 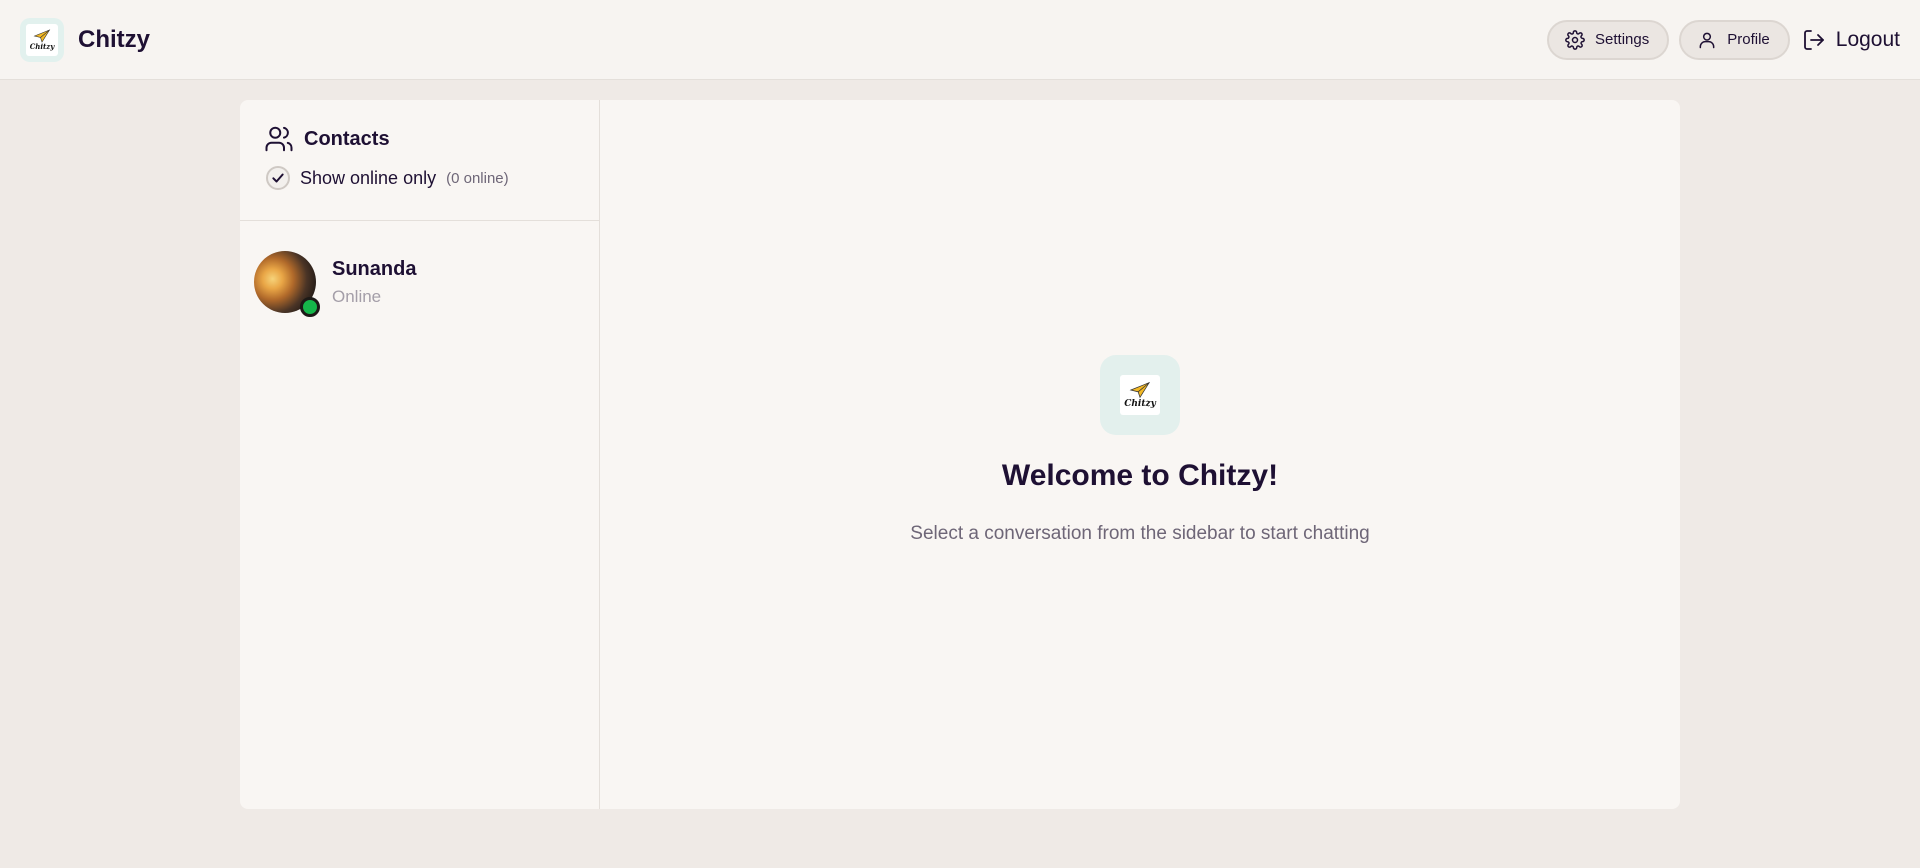 What do you see at coordinates (114, 40) in the screenshot?
I see `brand-name: Chitzy` at bounding box center [114, 40].